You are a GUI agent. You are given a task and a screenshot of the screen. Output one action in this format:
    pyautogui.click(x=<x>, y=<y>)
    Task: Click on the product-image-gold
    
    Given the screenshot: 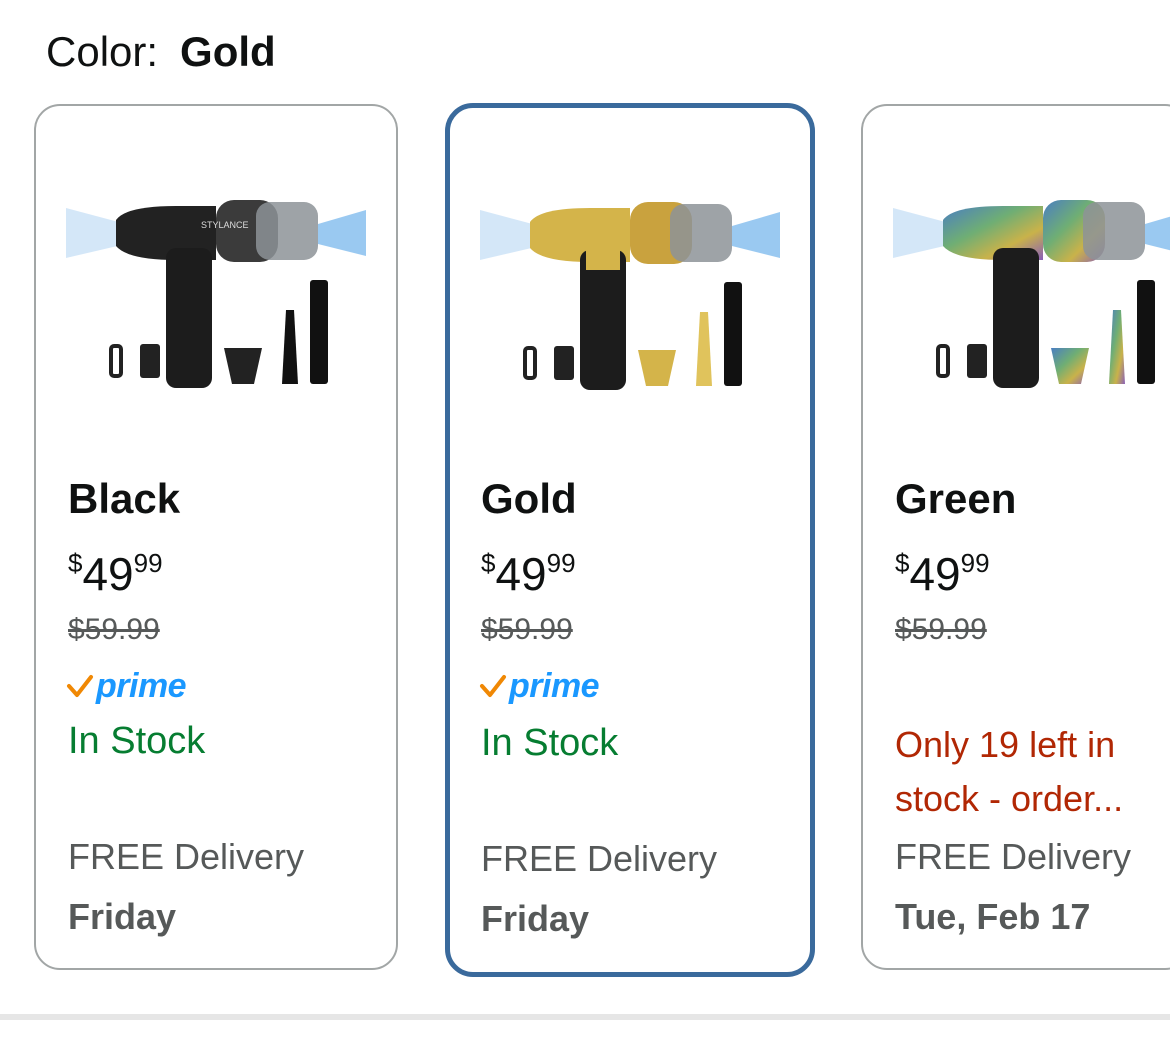 What is the action you would take?
    pyautogui.click(x=630, y=296)
    